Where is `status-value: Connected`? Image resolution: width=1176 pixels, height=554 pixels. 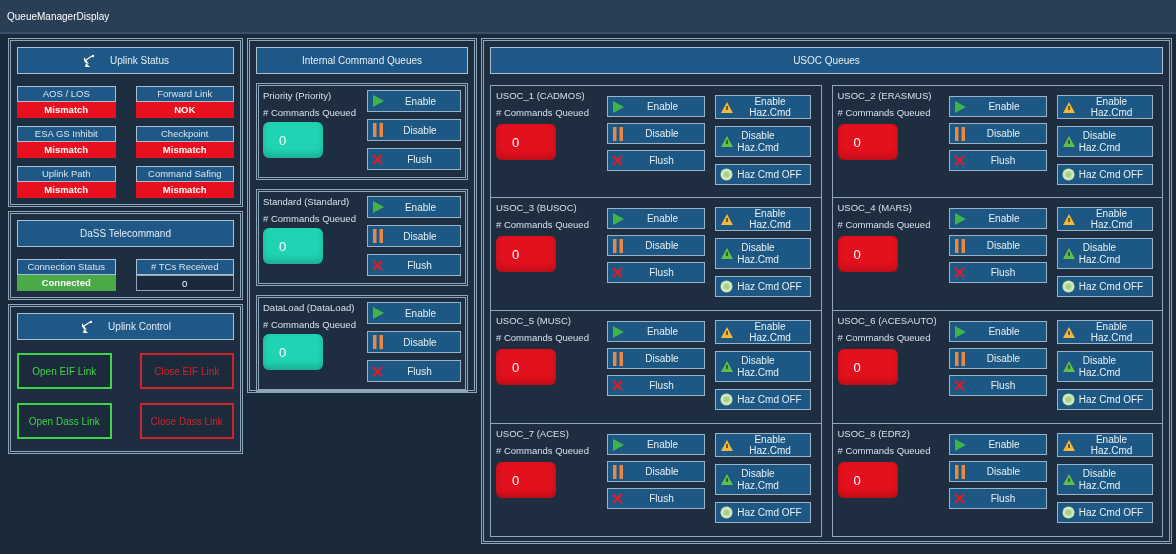
status-value: Connected is located at coordinates (66, 283).